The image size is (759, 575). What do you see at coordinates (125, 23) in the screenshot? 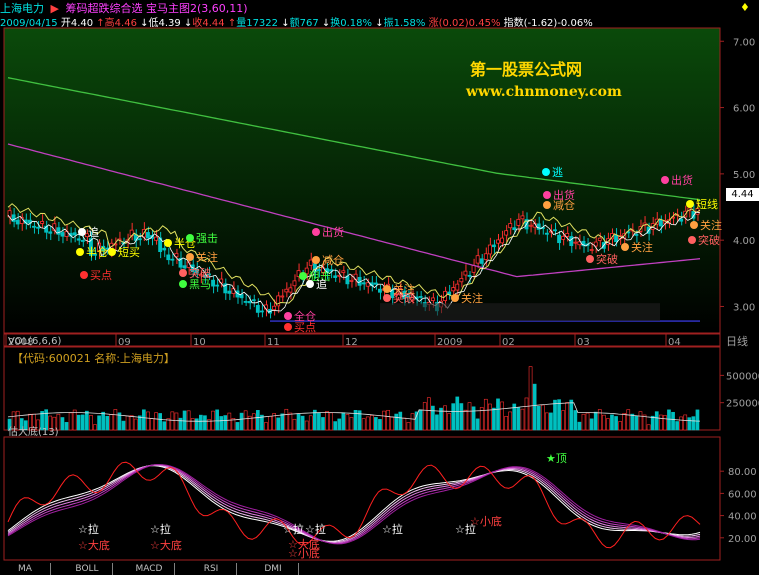
I see `high-value: 4.46` at bounding box center [125, 23].